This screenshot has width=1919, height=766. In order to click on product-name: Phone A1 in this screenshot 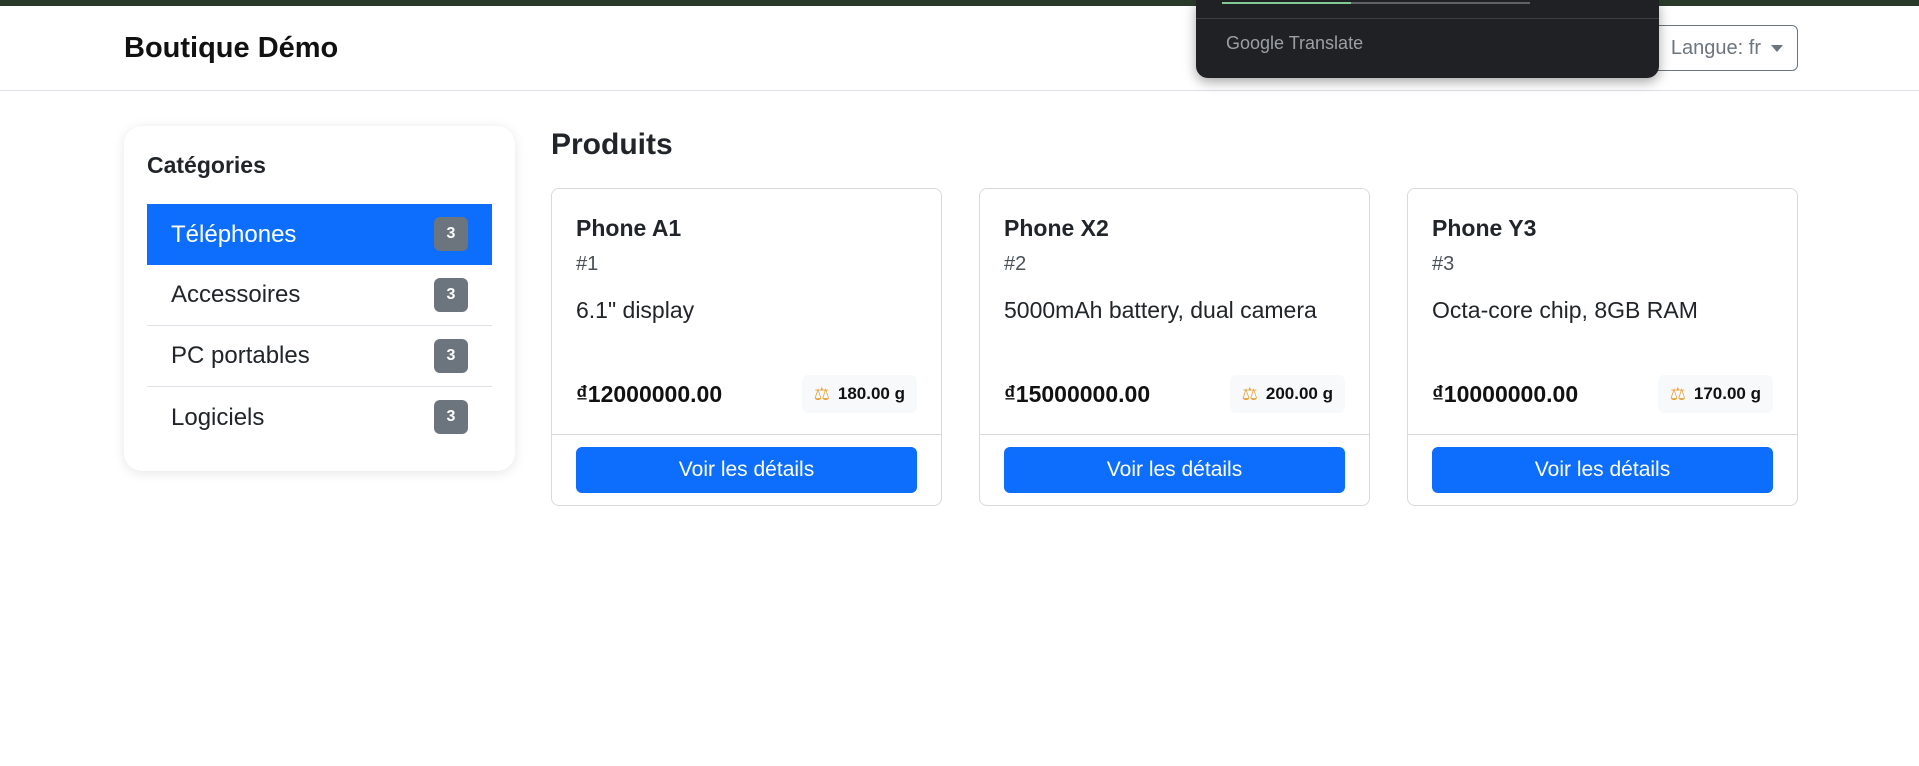, I will do `click(629, 228)`.